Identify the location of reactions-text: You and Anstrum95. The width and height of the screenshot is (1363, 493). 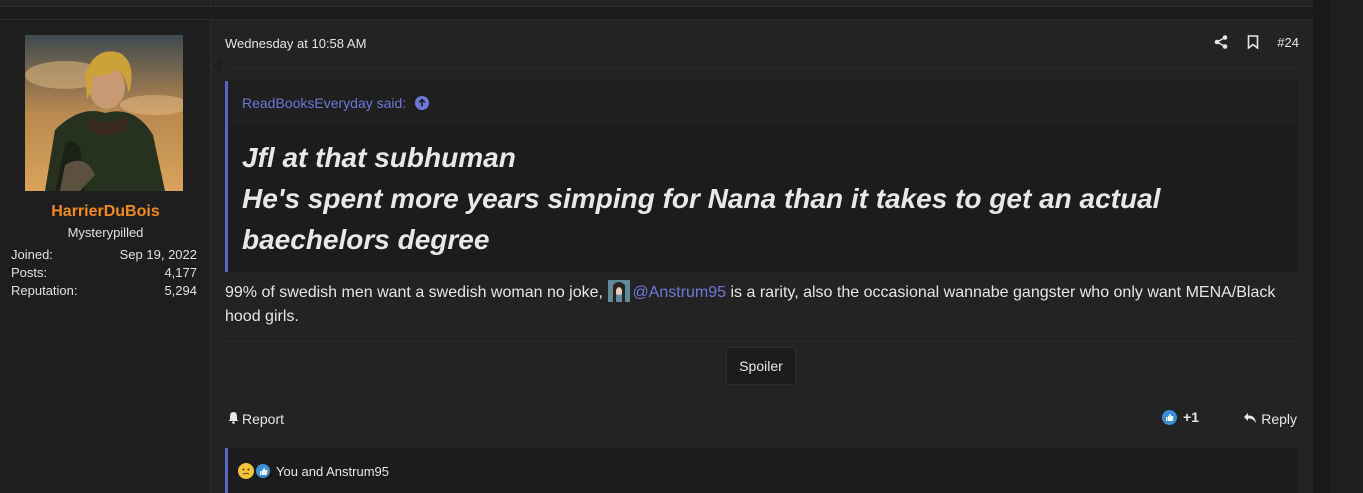
(332, 471).